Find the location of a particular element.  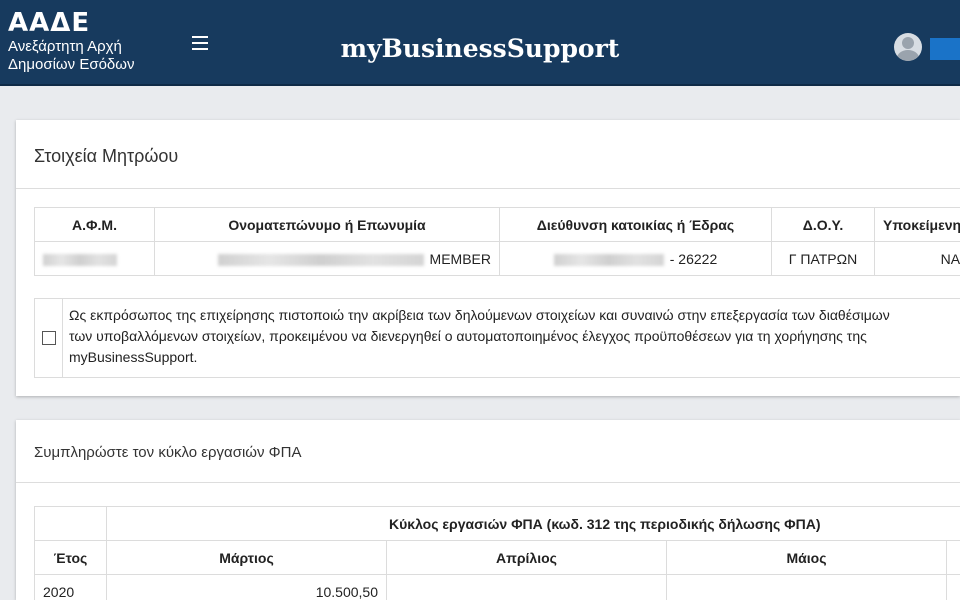

col-year: Έτος is located at coordinates (70, 557).